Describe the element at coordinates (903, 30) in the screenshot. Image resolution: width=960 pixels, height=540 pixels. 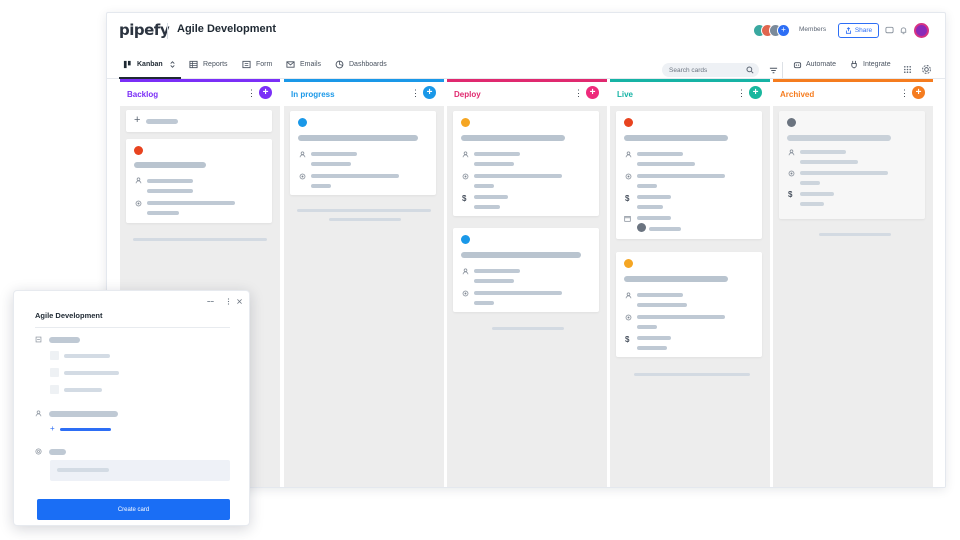
I see `bell-icon` at that location.